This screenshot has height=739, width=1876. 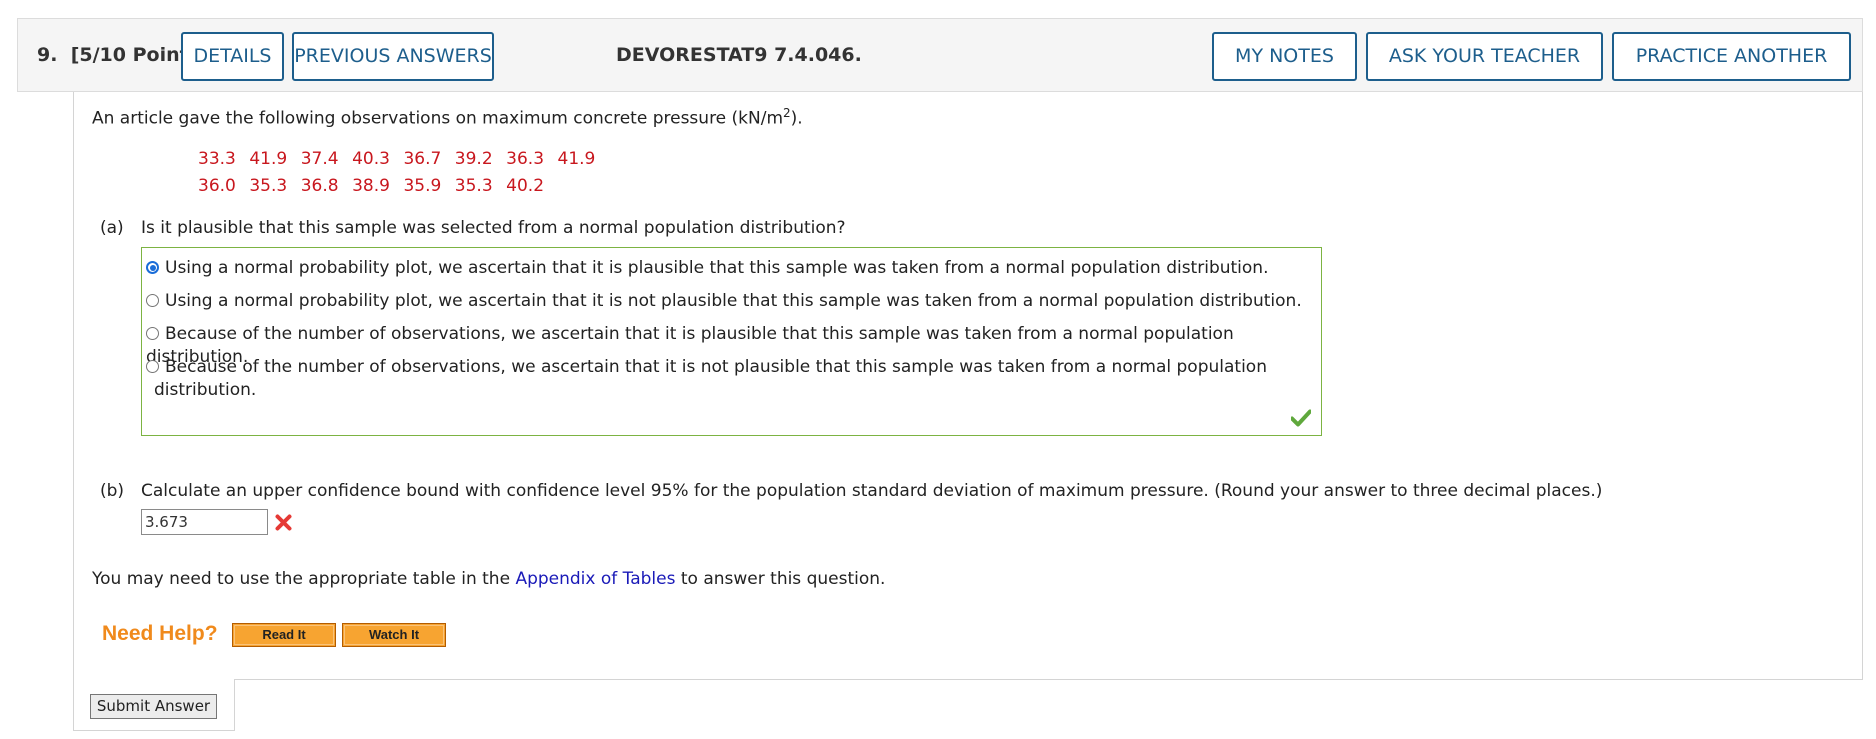 I want to click on data-value: 39.2, so click(x=473, y=159).